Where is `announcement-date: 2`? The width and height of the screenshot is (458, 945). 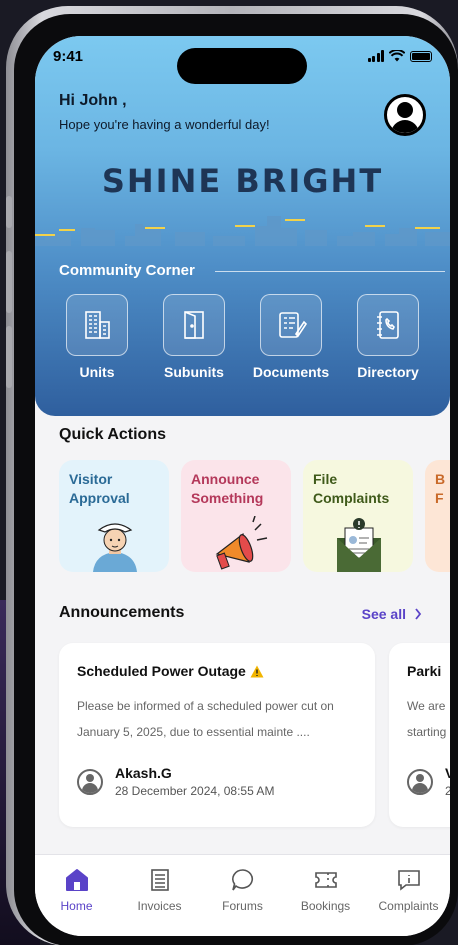 announcement-date: 2 is located at coordinates (447, 791).